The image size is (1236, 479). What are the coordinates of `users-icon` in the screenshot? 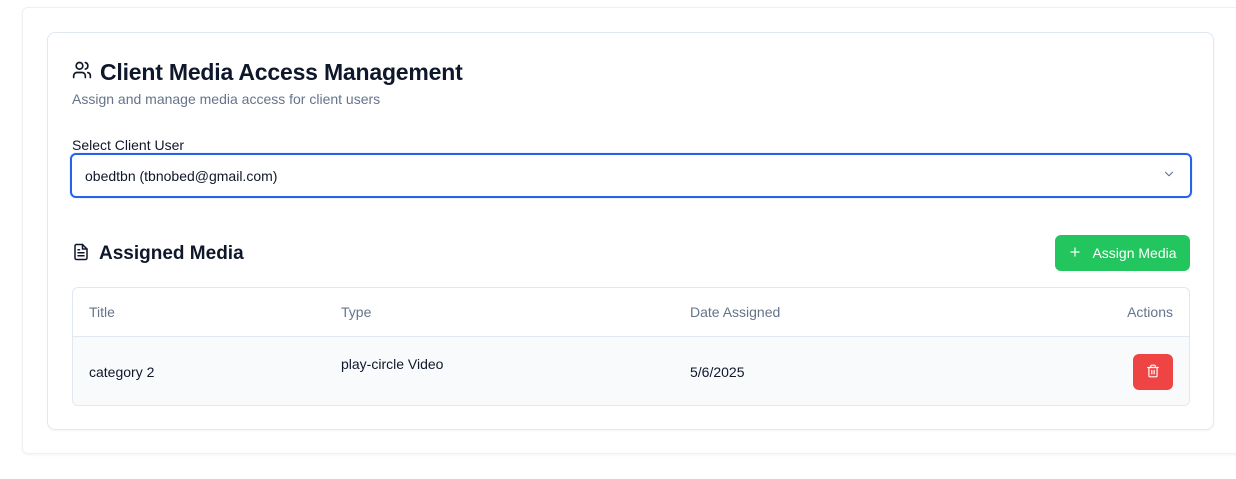 It's located at (82, 72).